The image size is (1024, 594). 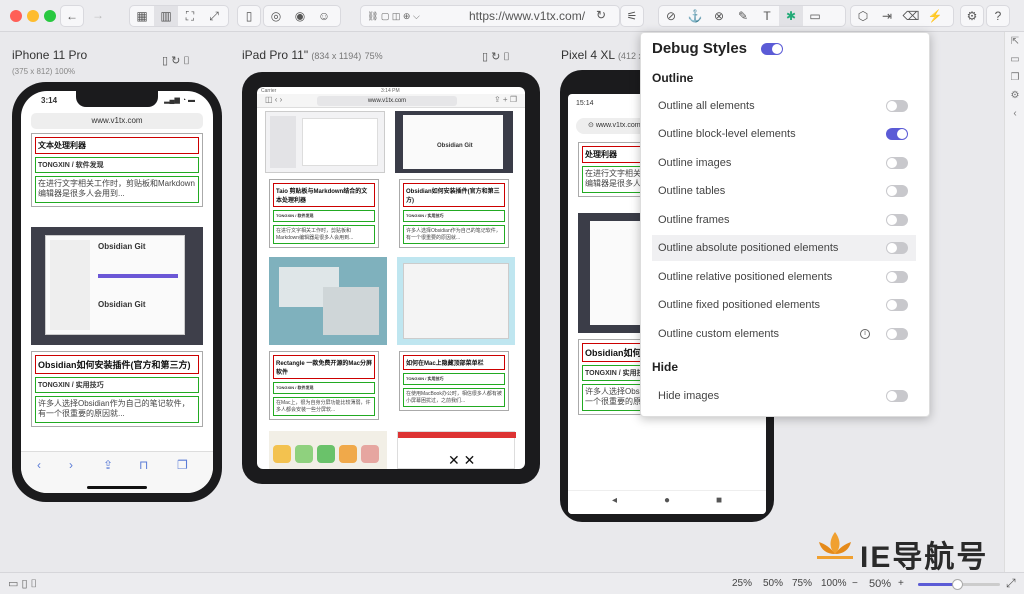 What do you see at coordinates (784, 220) in the screenshot?
I see `option-outline-frames: Outline frames` at bounding box center [784, 220].